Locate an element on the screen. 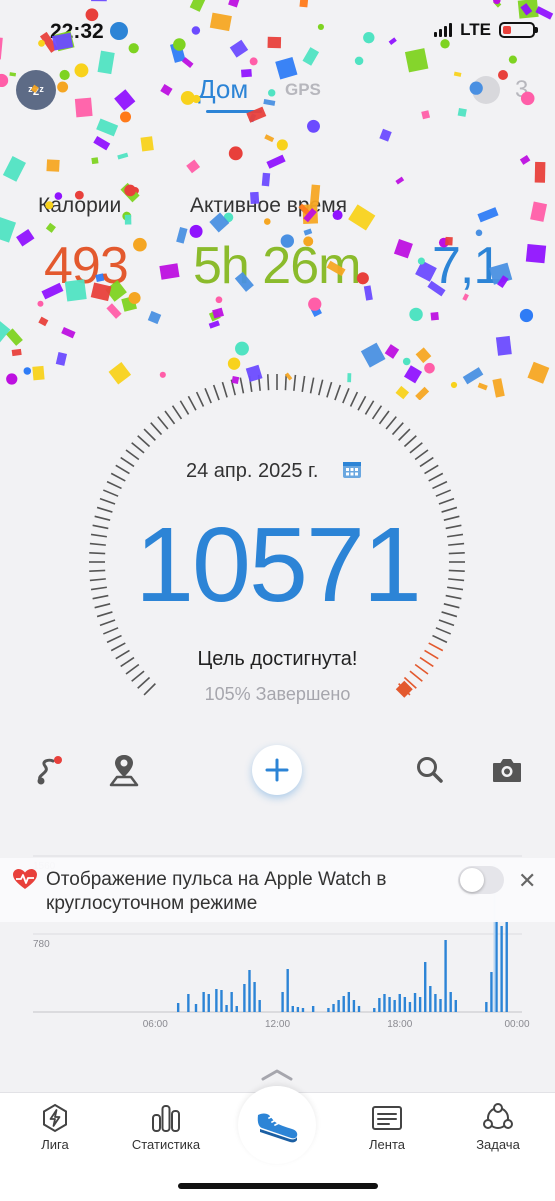 This screenshot has height=1201, width=555. tab-gps: GPS is located at coordinates (303, 90).